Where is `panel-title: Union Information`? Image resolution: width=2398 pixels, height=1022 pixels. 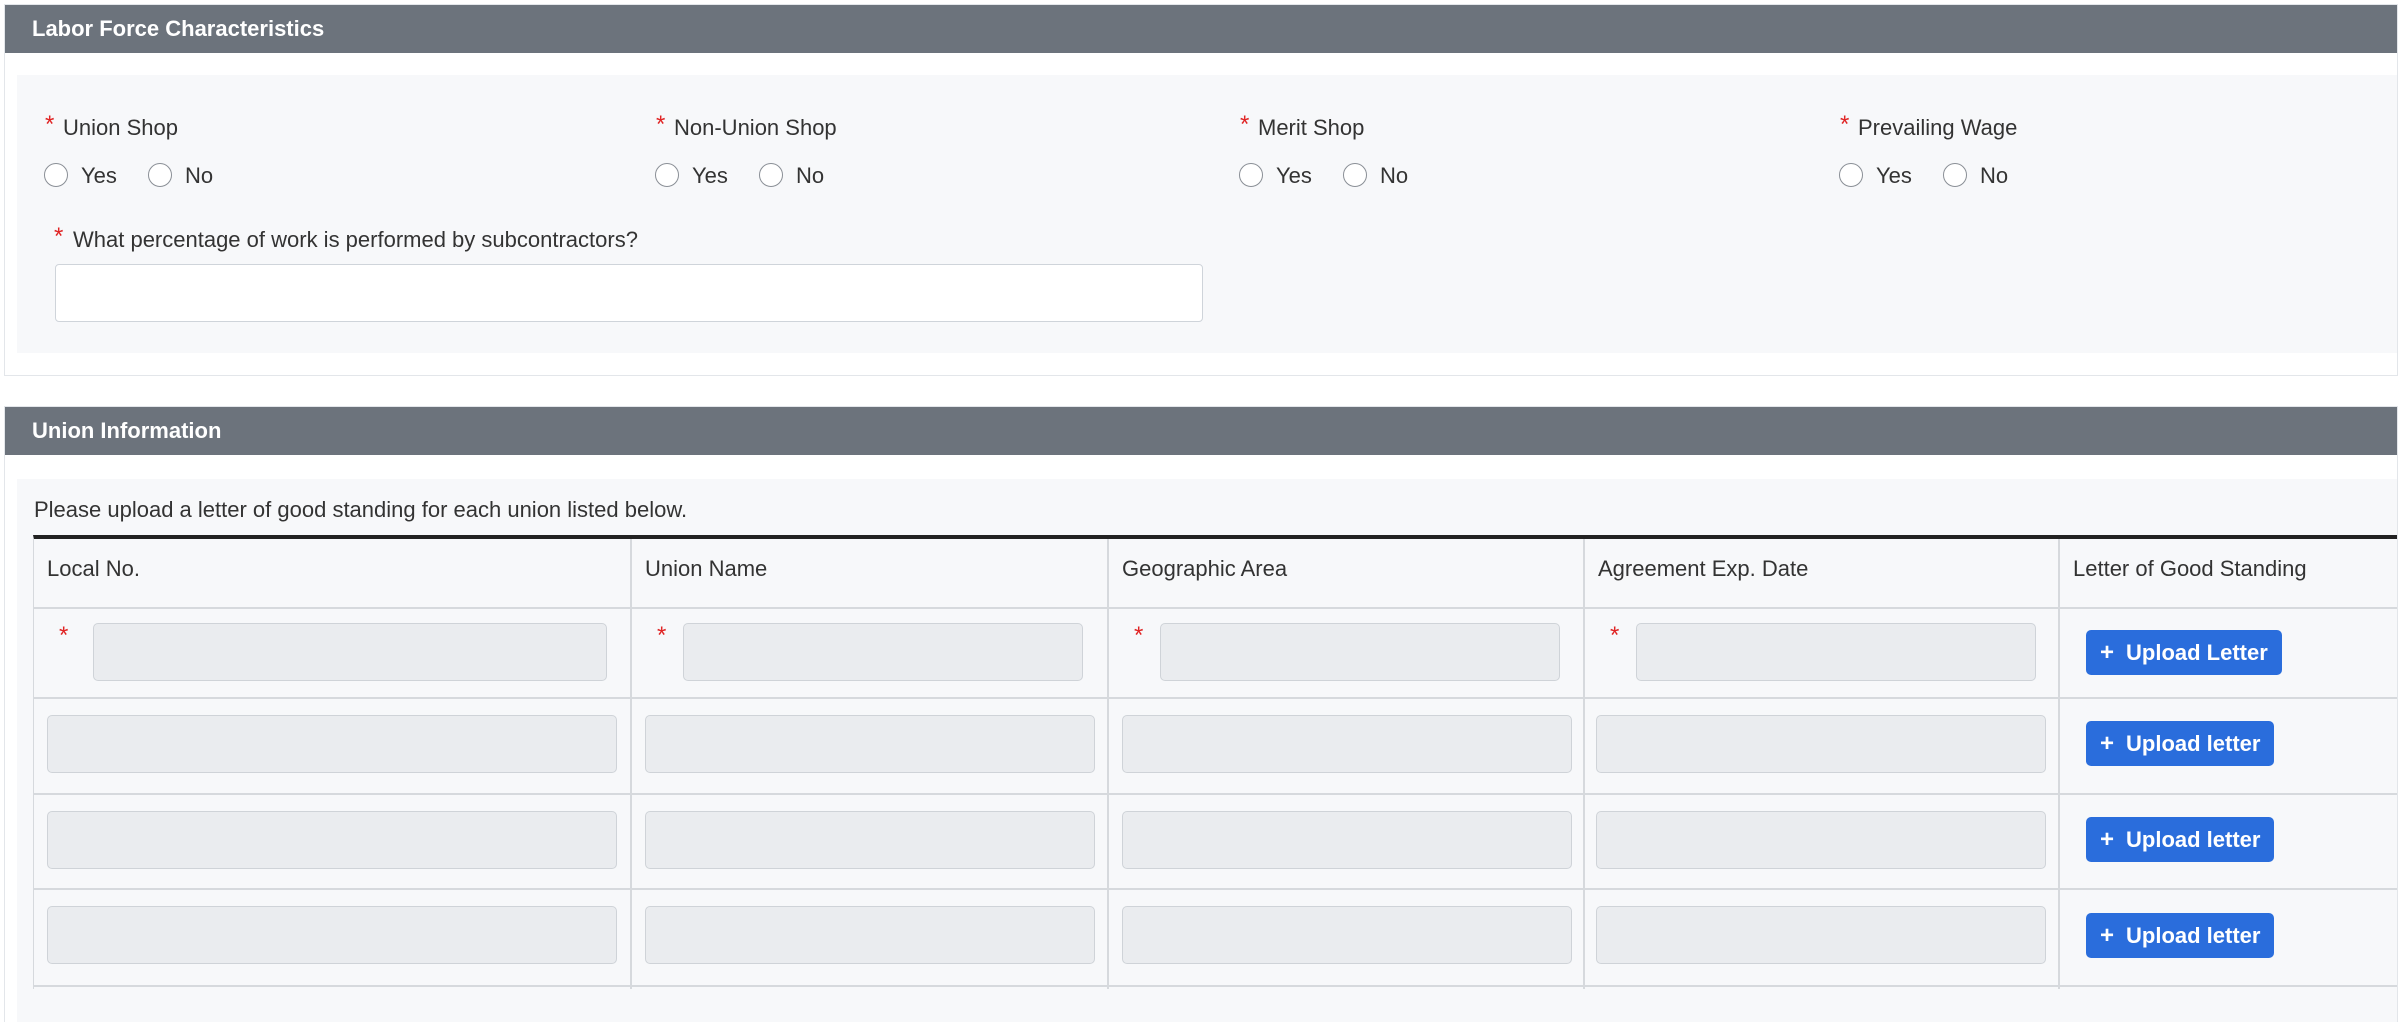 panel-title: Union Information is located at coordinates (1201, 431).